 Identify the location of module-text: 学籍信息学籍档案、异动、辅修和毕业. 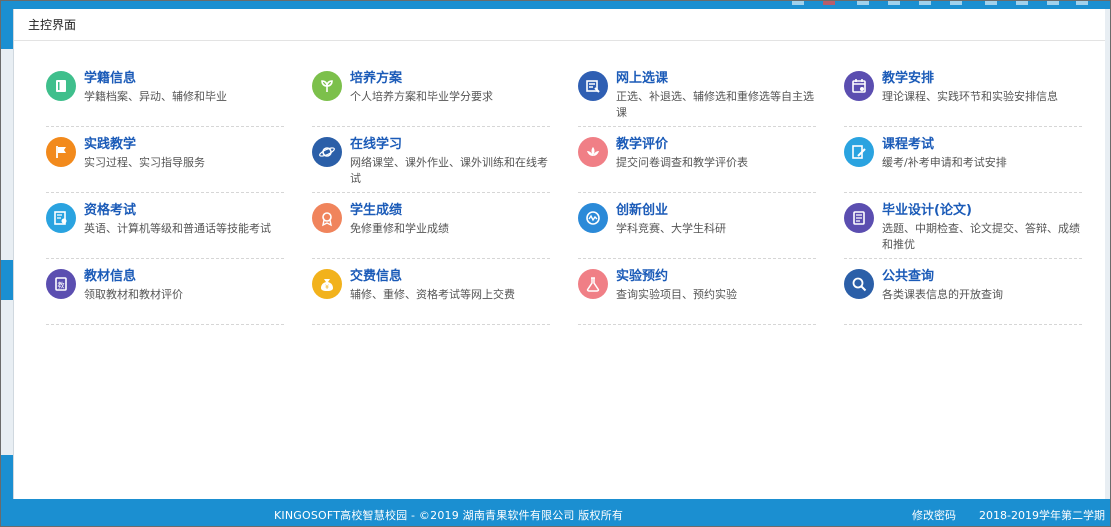
(184, 83).